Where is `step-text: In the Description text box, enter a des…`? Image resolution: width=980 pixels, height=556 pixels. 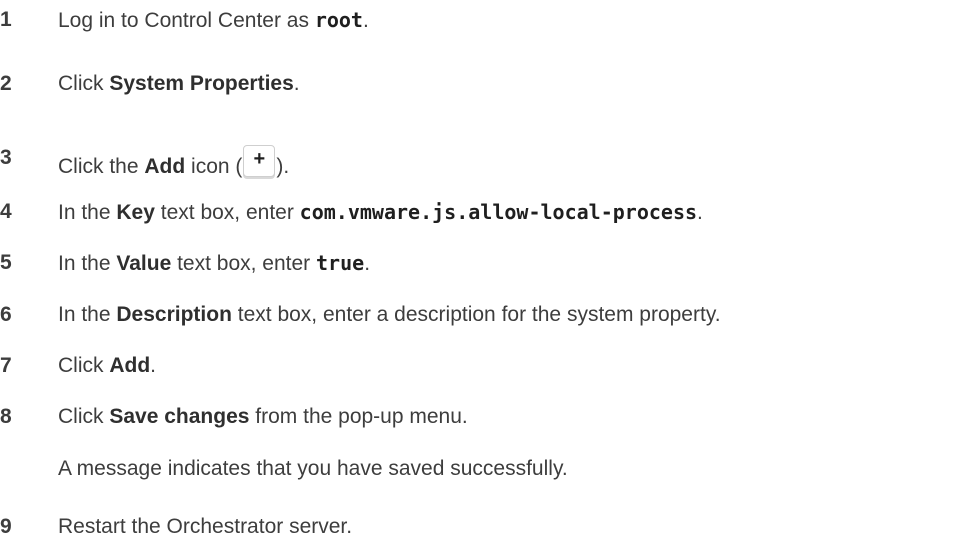 step-text: In the Description text box, enter a des… is located at coordinates (389, 314).